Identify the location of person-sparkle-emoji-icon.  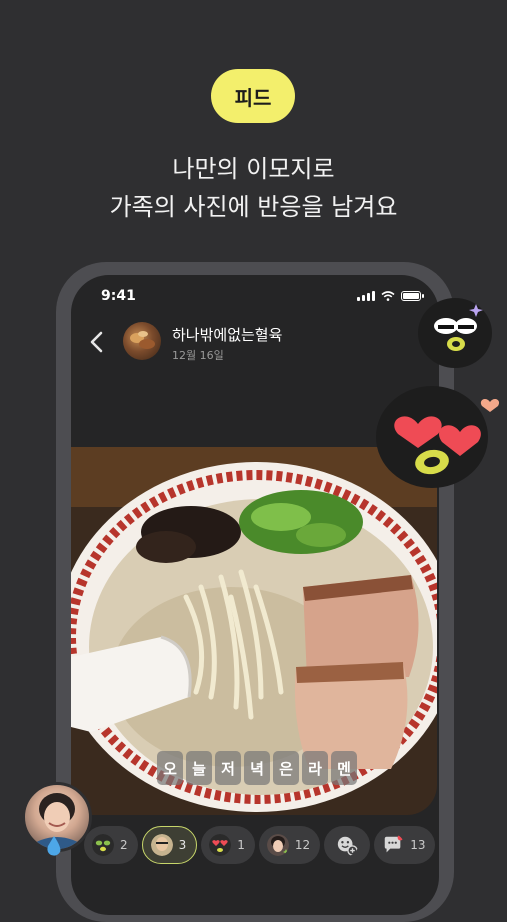
(277, 845).